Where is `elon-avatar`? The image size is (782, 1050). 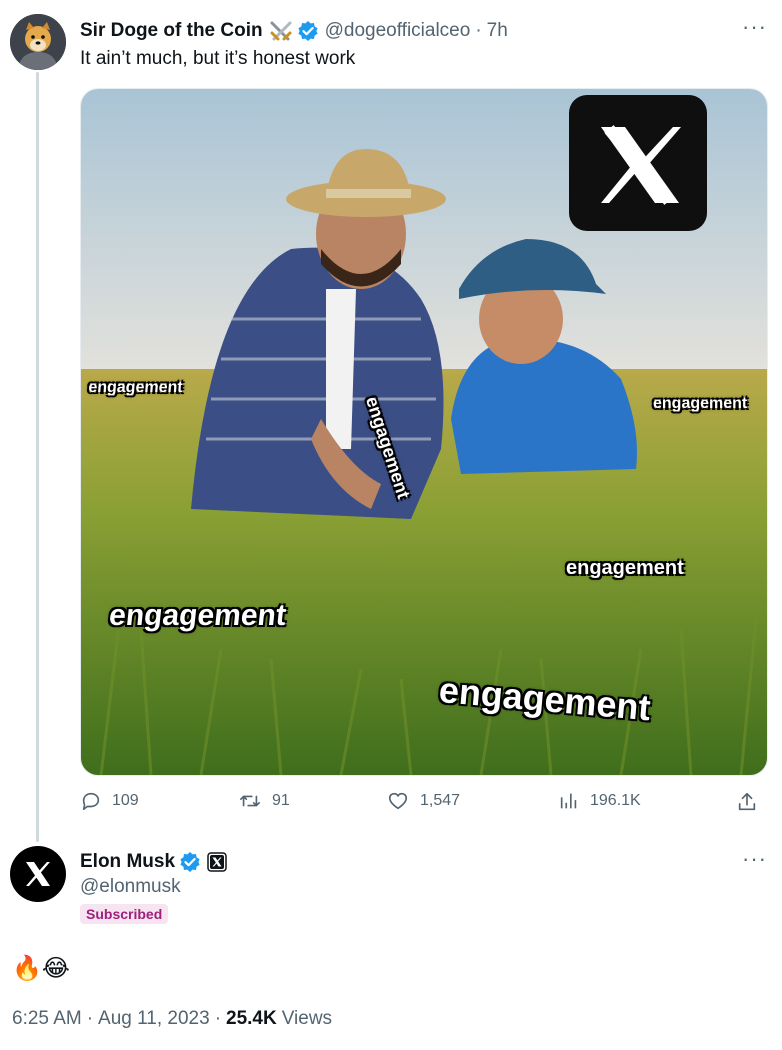
elon-avatar is located at coordinates (38, 874).